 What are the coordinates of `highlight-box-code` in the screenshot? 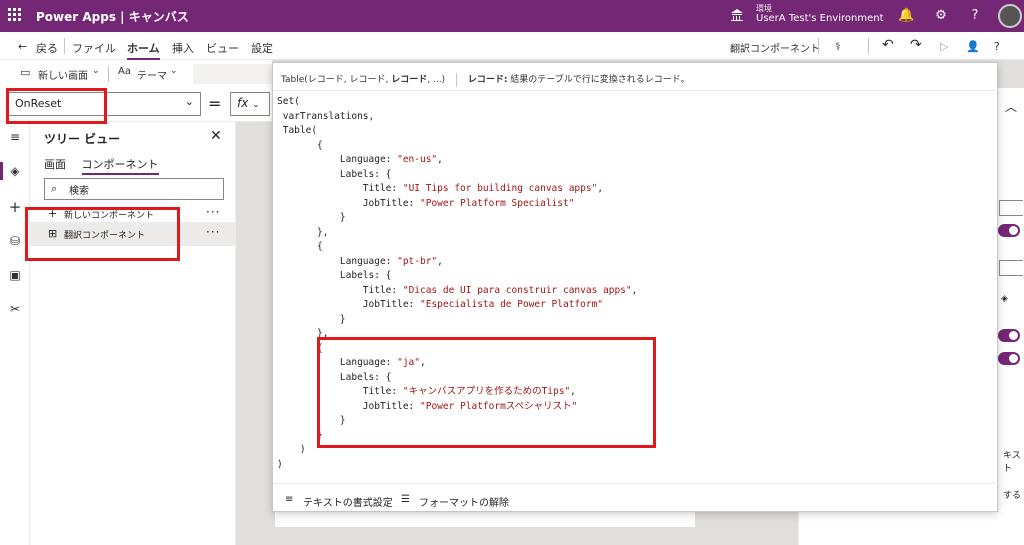 It's located at (486, 392).